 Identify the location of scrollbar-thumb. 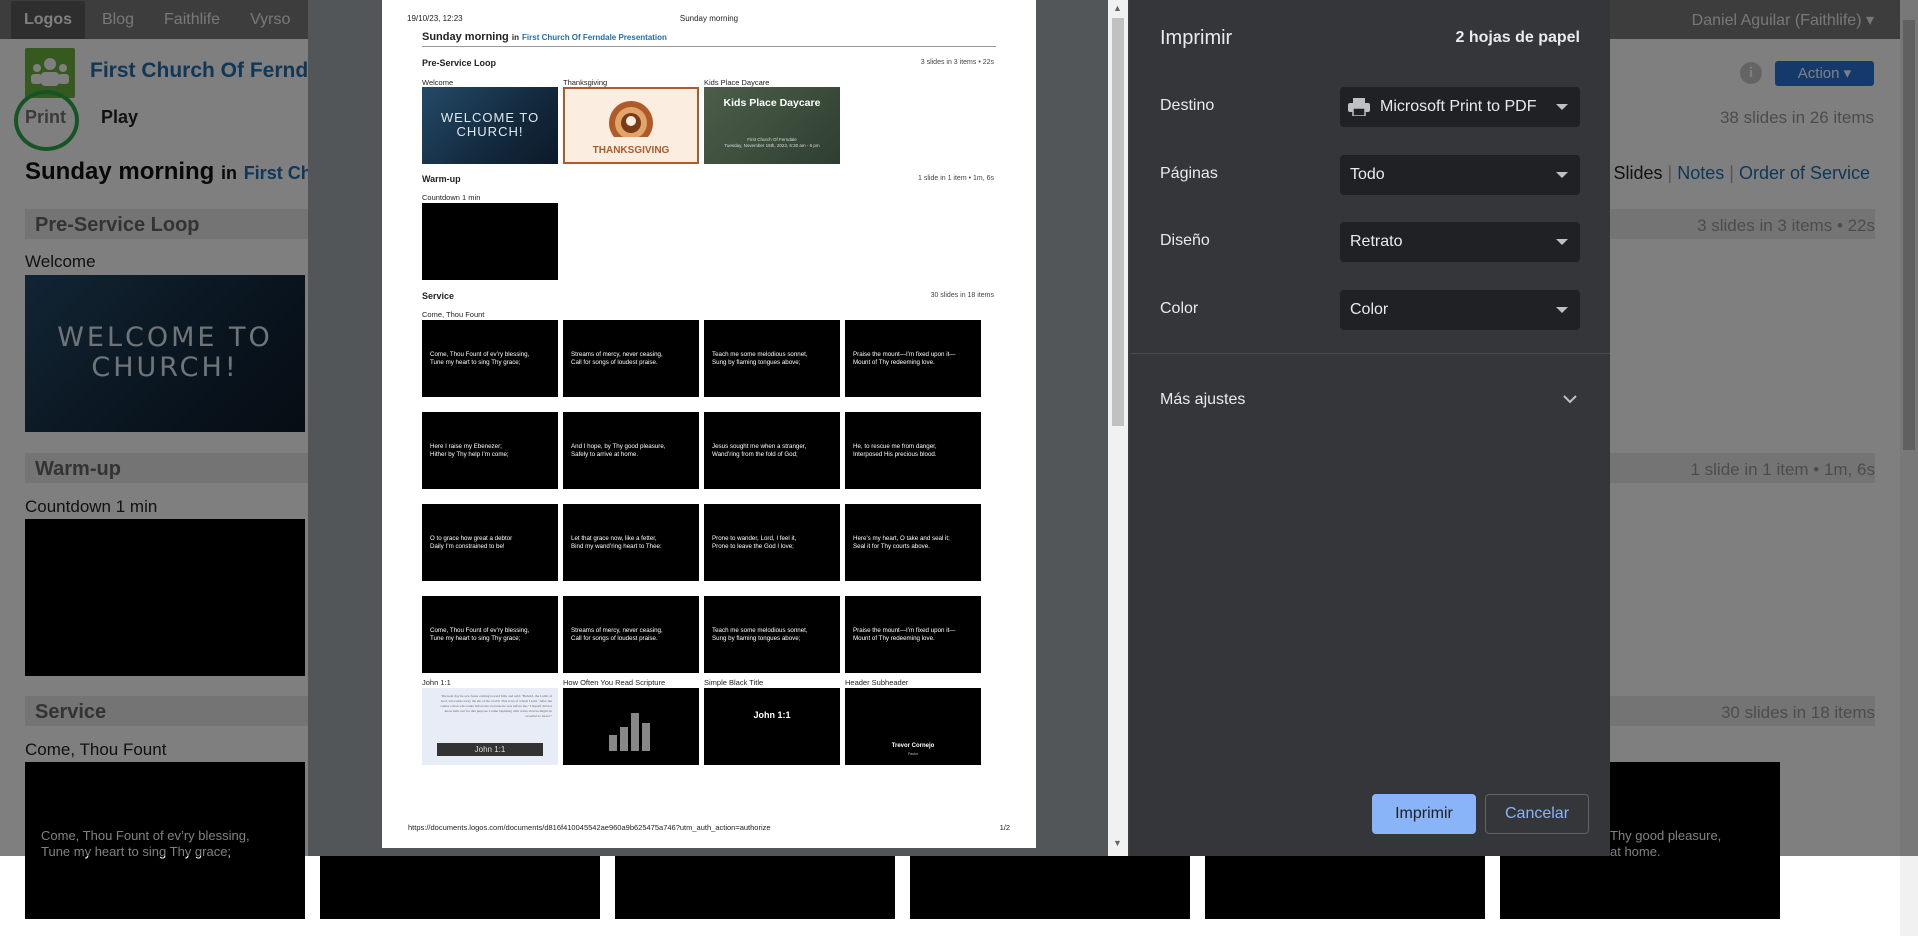
(1118, 222).